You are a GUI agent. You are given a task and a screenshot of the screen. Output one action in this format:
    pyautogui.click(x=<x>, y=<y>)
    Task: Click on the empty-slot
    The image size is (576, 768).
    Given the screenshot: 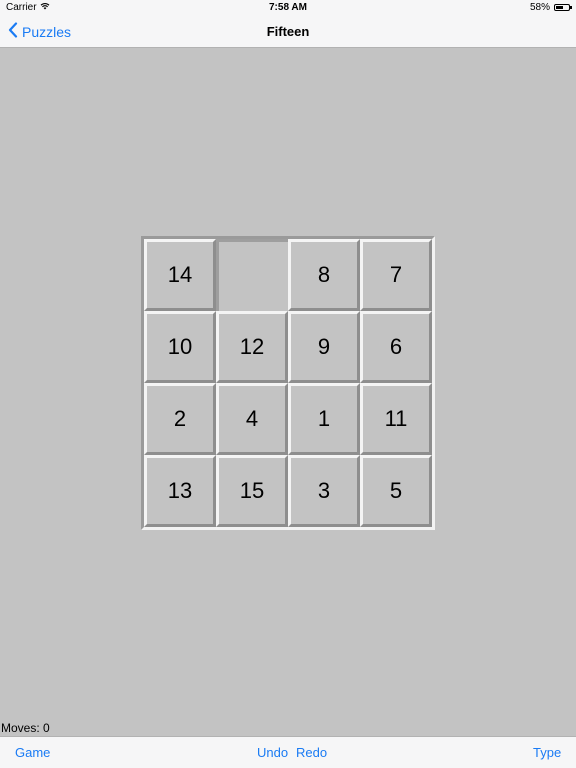 What is the action you would take?
    pyautogui.click(x=252, y=275)
    